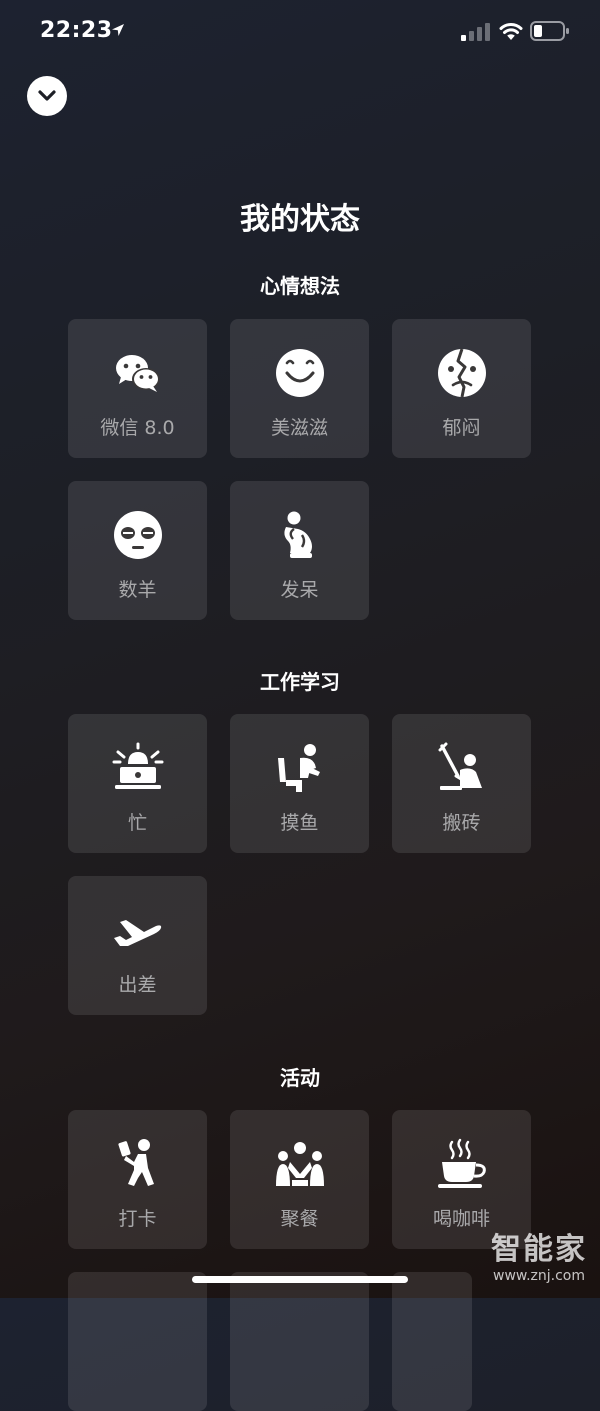 This screenshot has width=600, height=1411. I want to click on status-tile-busy: 忙, so click(137, 783).